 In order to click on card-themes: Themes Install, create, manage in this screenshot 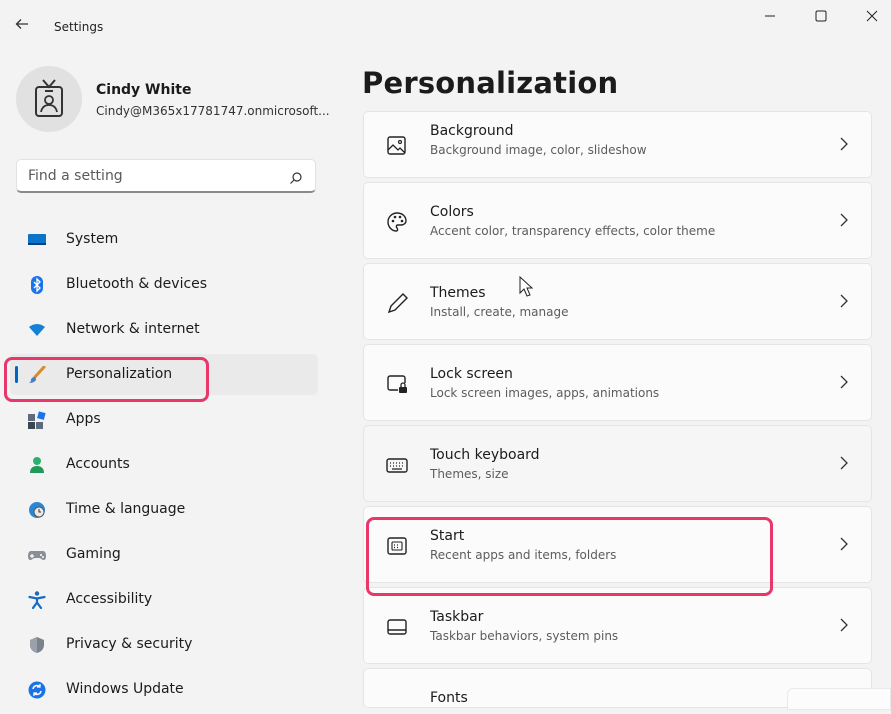, I will do `click(617, 301)`.